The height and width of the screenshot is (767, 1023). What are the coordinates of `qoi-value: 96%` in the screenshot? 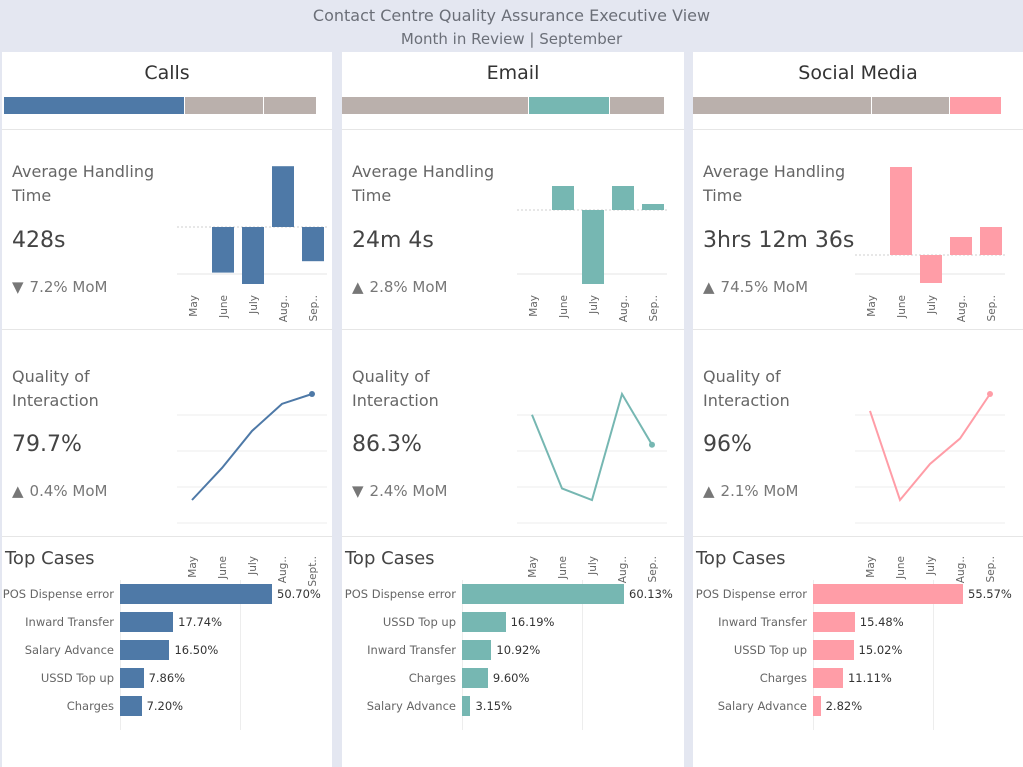 It's located at (727, 444).